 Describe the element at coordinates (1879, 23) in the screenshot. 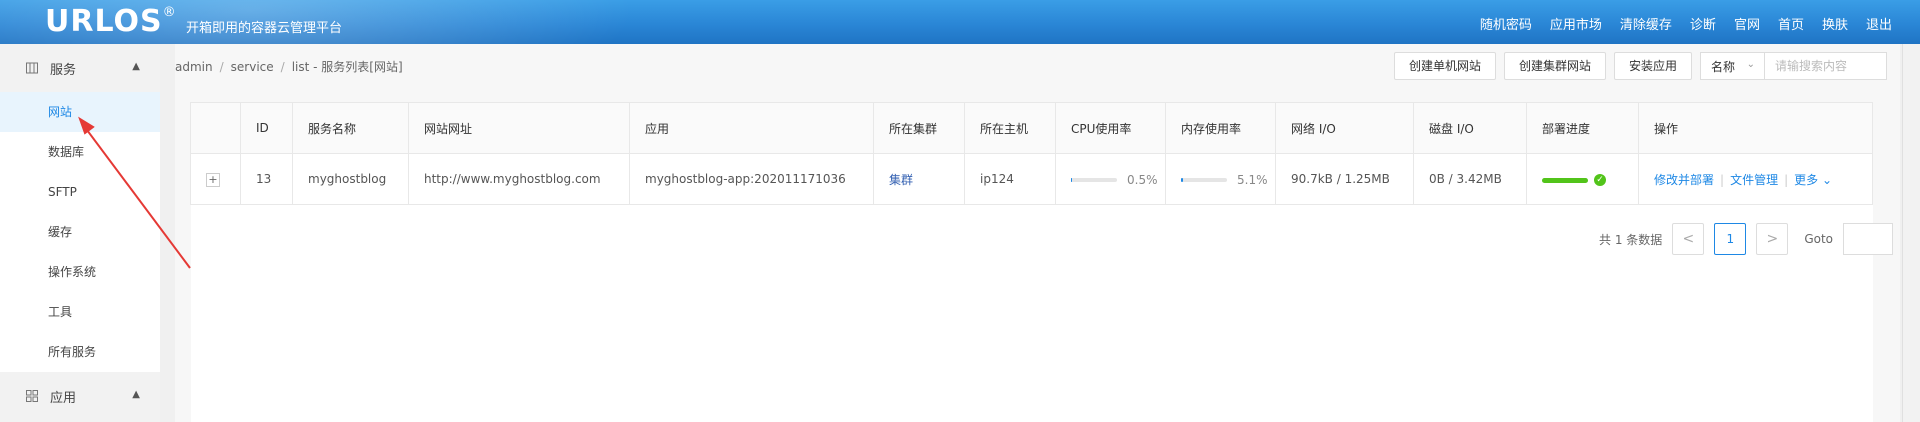

I see `nav-logout: 退出` at that location.